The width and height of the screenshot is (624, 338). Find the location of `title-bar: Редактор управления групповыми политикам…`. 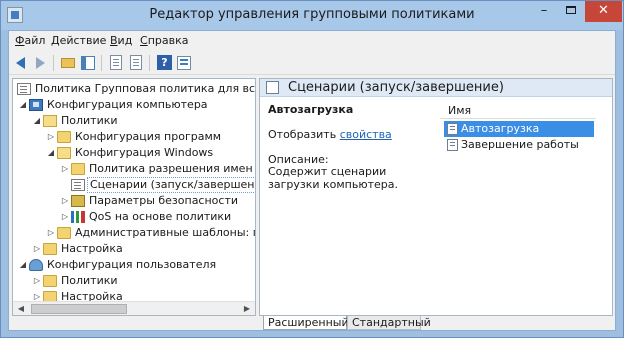

title-bar: Редактор управления групповыми политикам… is located at coordinates (312, 15).